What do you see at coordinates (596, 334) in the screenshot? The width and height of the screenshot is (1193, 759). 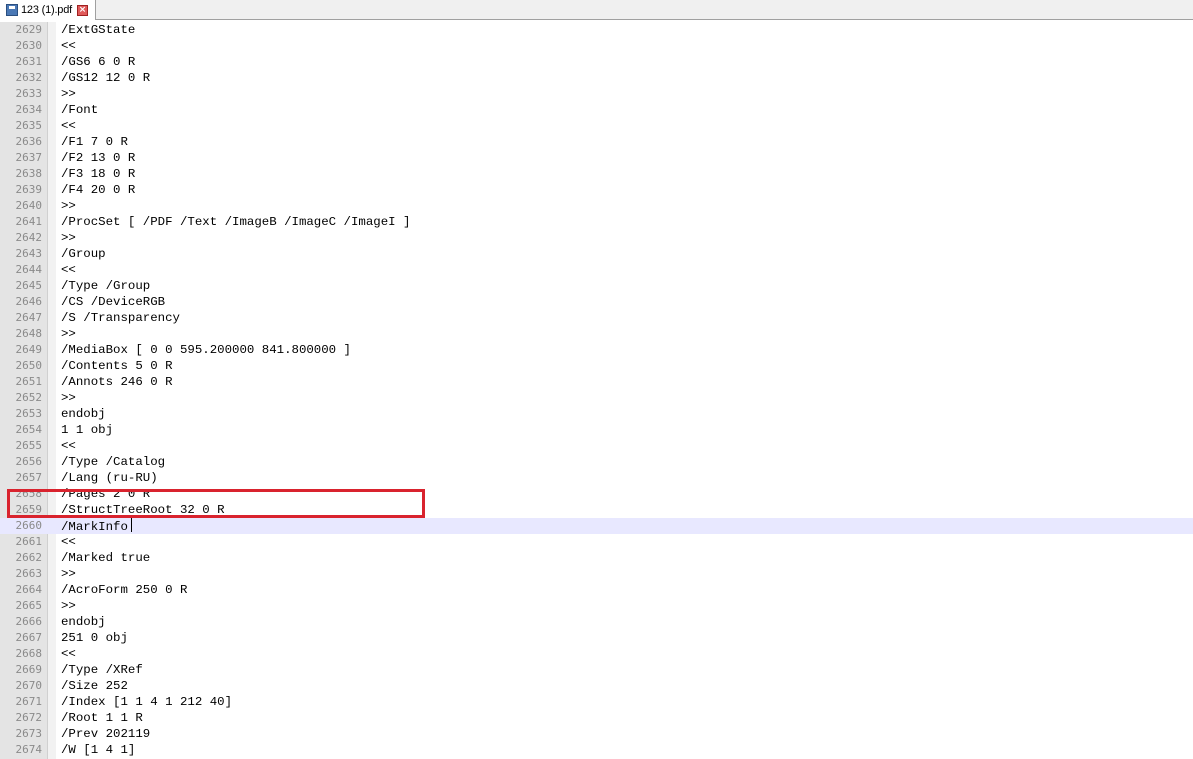 I see `code-line: 2648 >>` at bounding box center [596, 334].